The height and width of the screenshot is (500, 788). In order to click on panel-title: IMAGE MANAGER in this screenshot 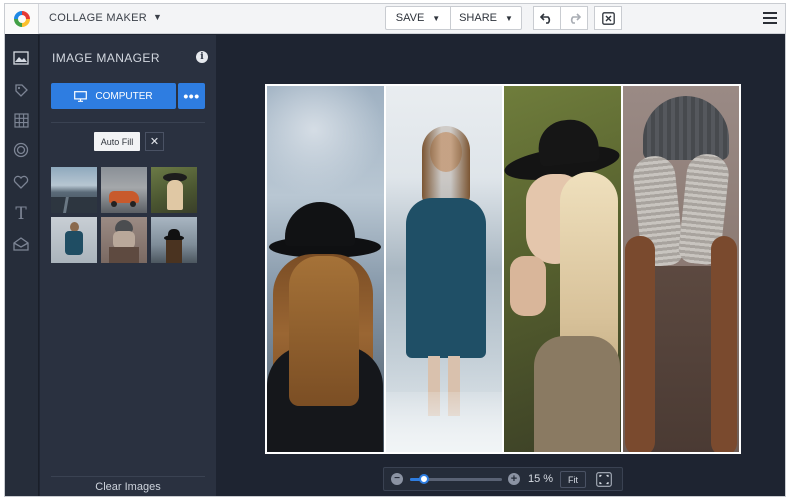, I will do `click(106, 58)`.